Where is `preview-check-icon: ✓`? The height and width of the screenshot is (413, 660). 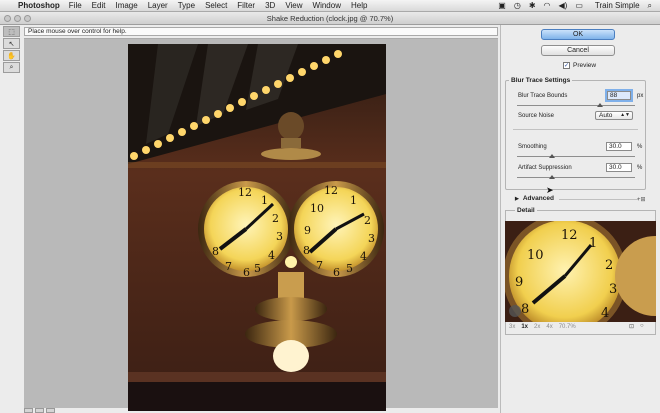
preview-check-icon: ✓ is located at coordinates (566, 65).